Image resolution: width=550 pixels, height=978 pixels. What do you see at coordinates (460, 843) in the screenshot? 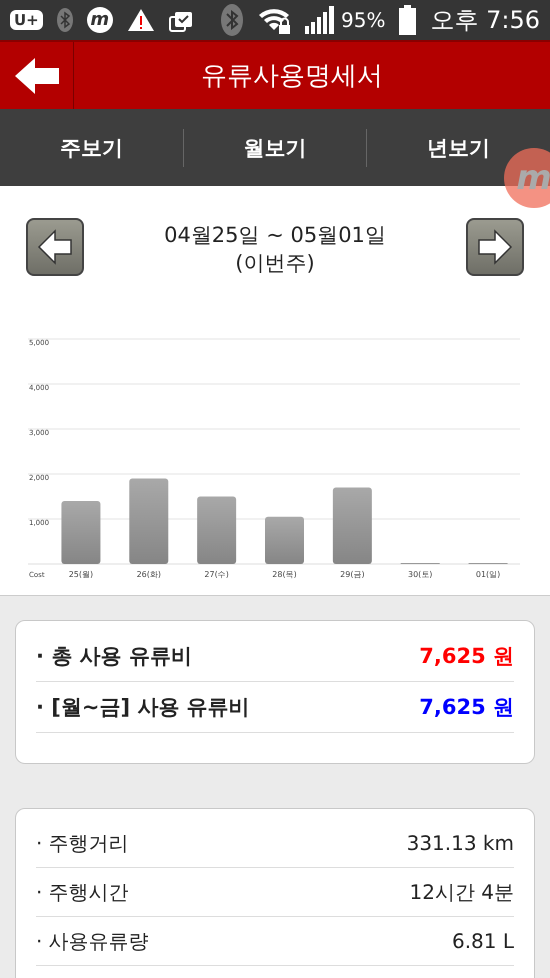
I see `stat-value: 331.13 km` at bounding box center [460, 843].